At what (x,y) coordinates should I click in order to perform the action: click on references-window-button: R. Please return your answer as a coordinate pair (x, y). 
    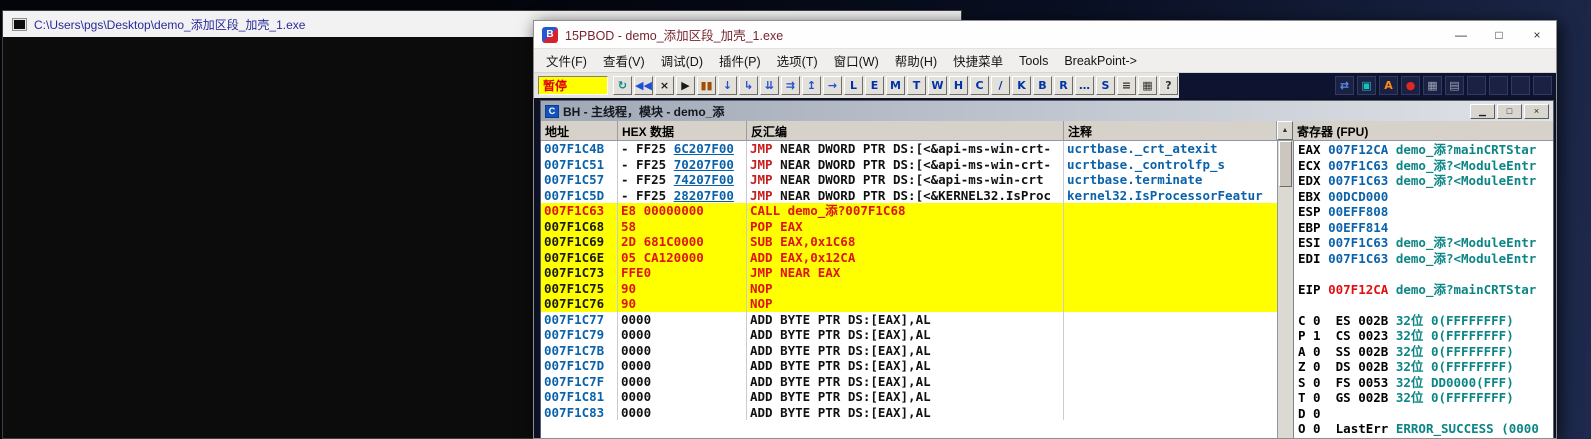
    Looking at the image, I should click on (1063, 85).